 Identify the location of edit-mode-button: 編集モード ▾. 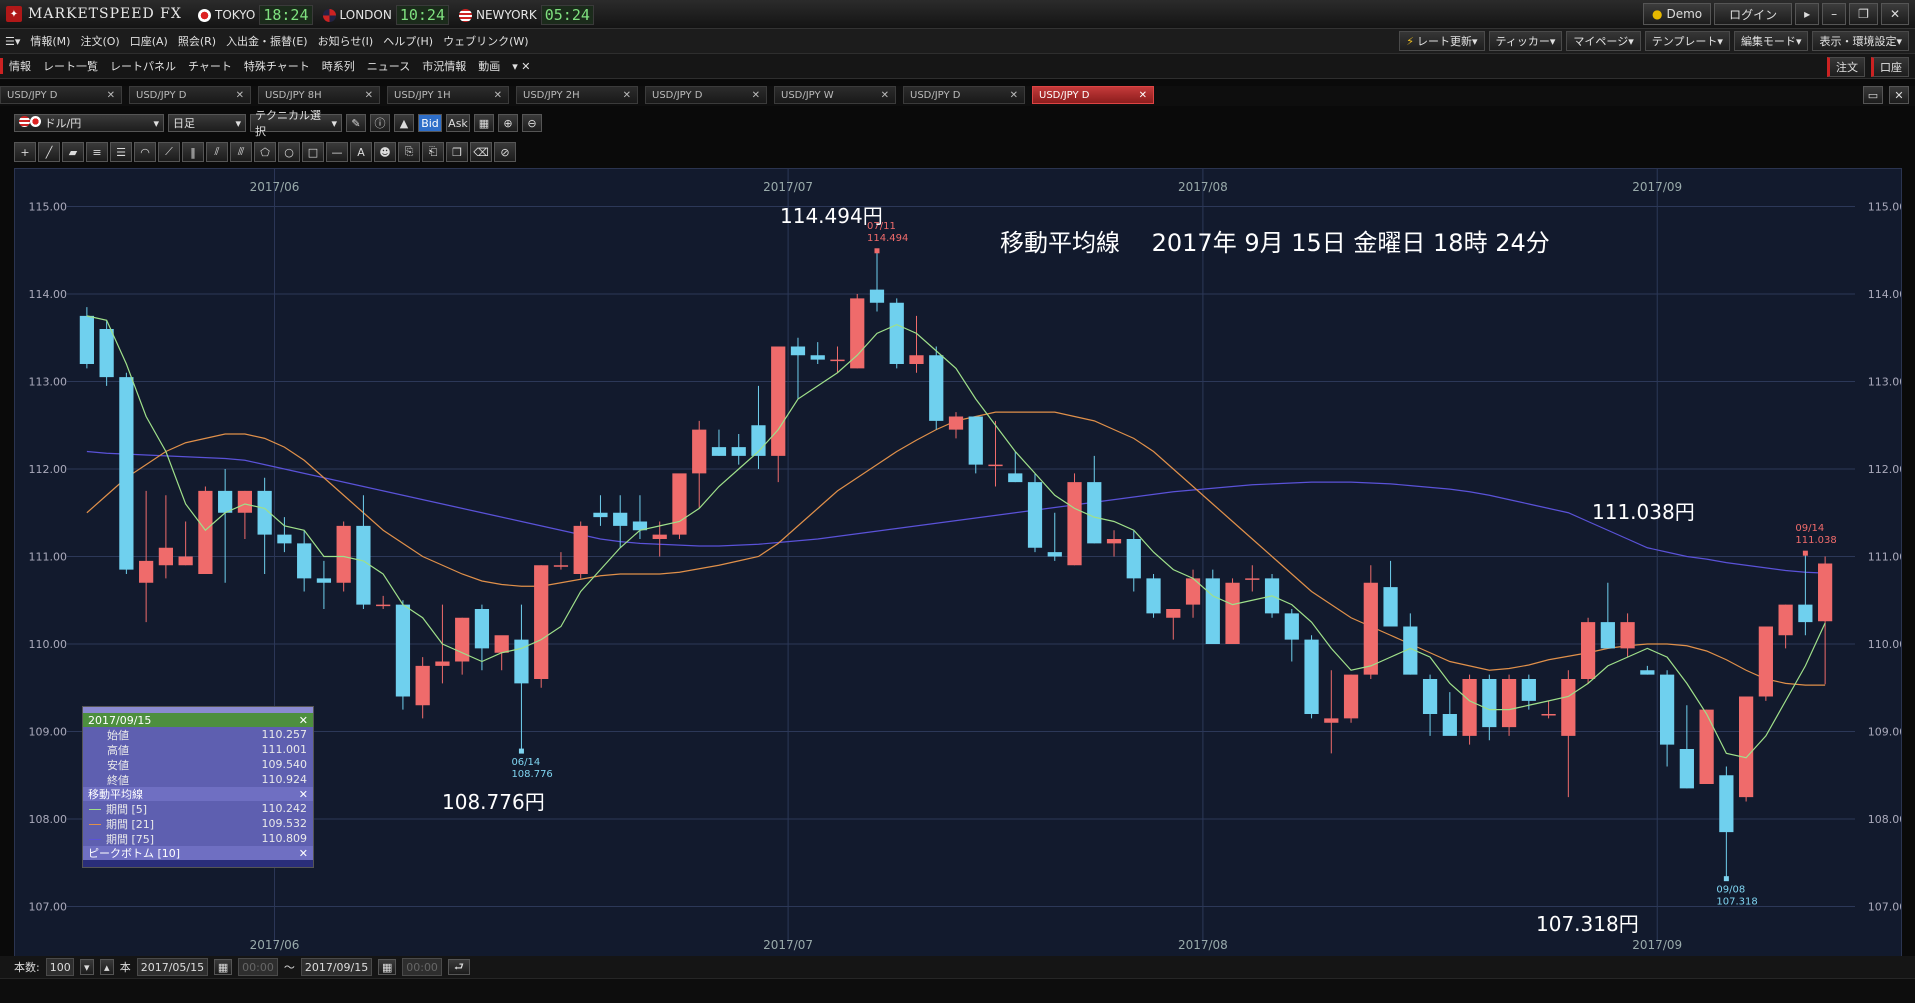
(1771, 41).